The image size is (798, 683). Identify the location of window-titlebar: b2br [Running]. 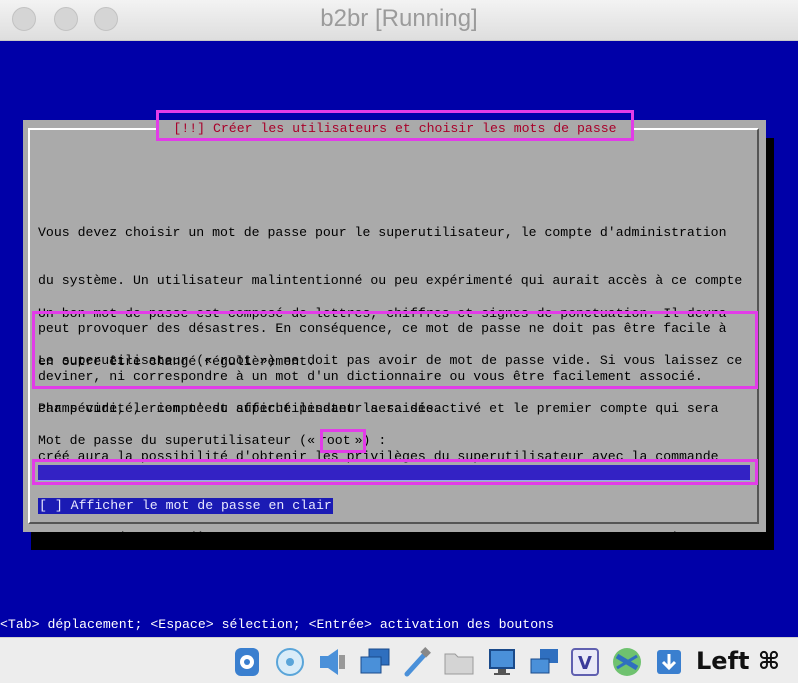
(399, 20).